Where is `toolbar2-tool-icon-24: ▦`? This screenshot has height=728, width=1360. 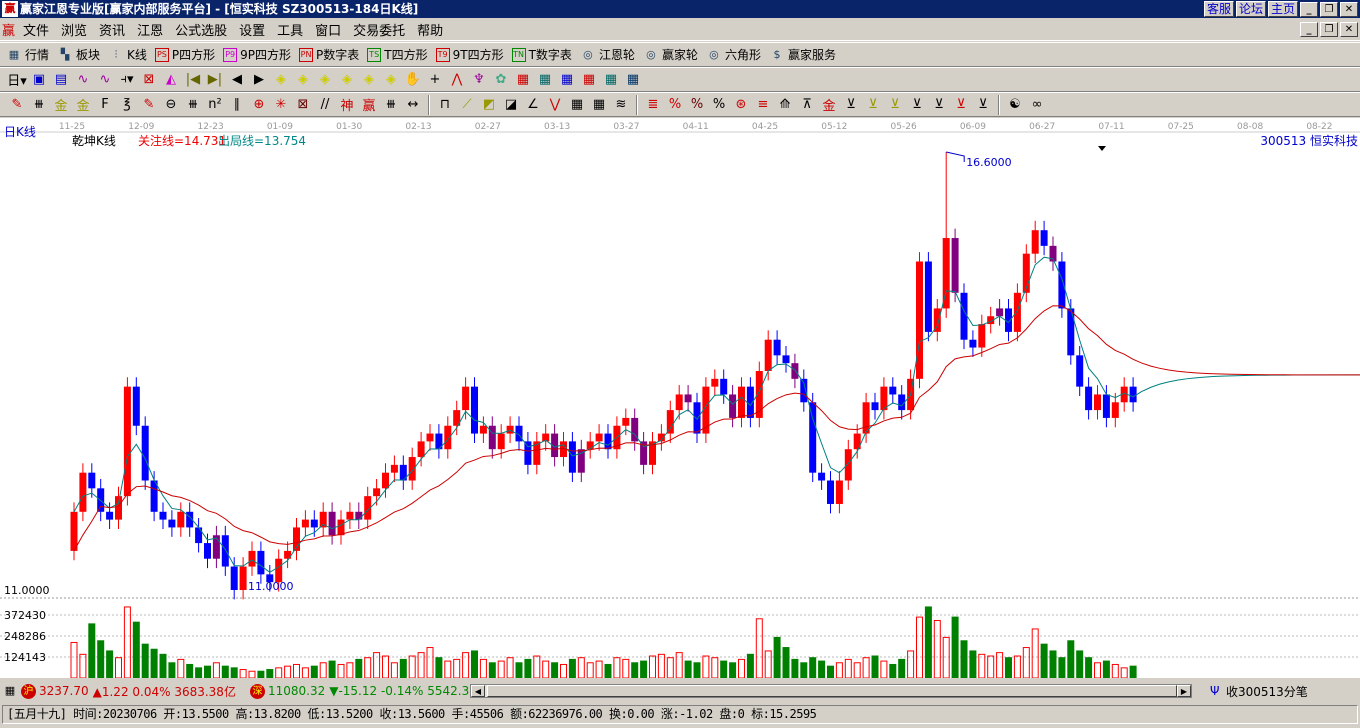
toolbar2-tool-icon-24: ▦ is located at coordinates (545, 80).